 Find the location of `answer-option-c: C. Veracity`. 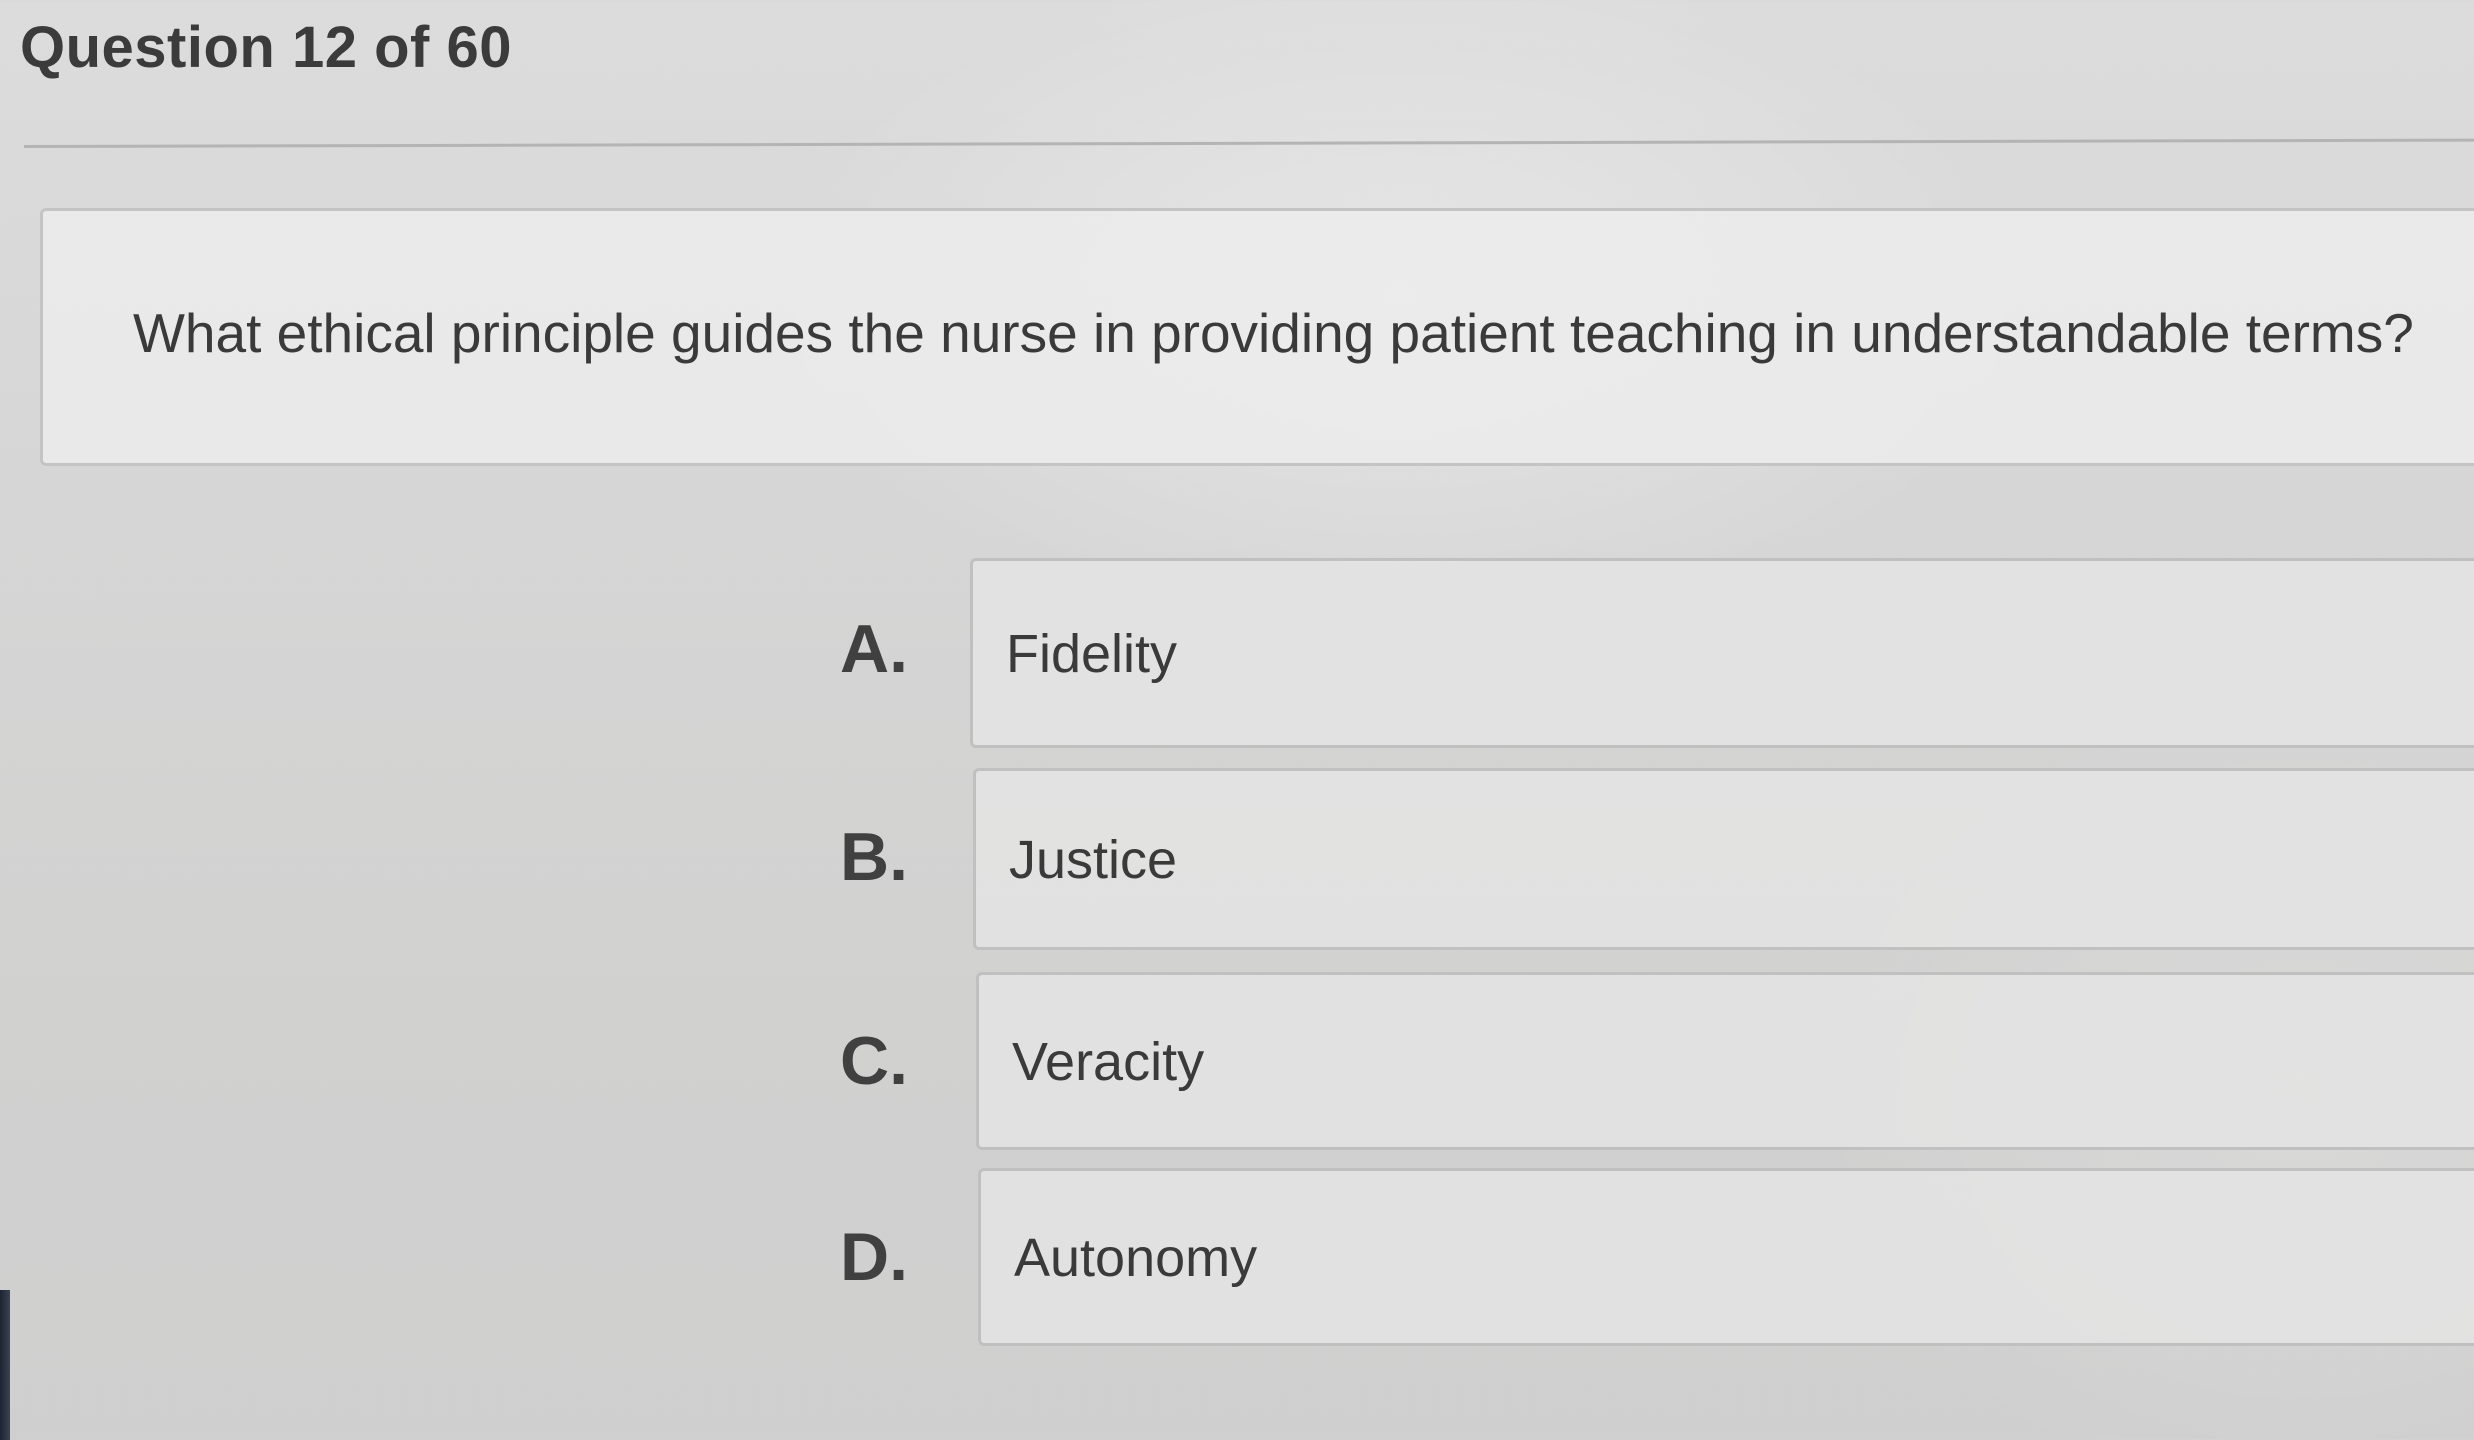

answer-option-c: C. Veracity is located at coordinates (1647, 1067).